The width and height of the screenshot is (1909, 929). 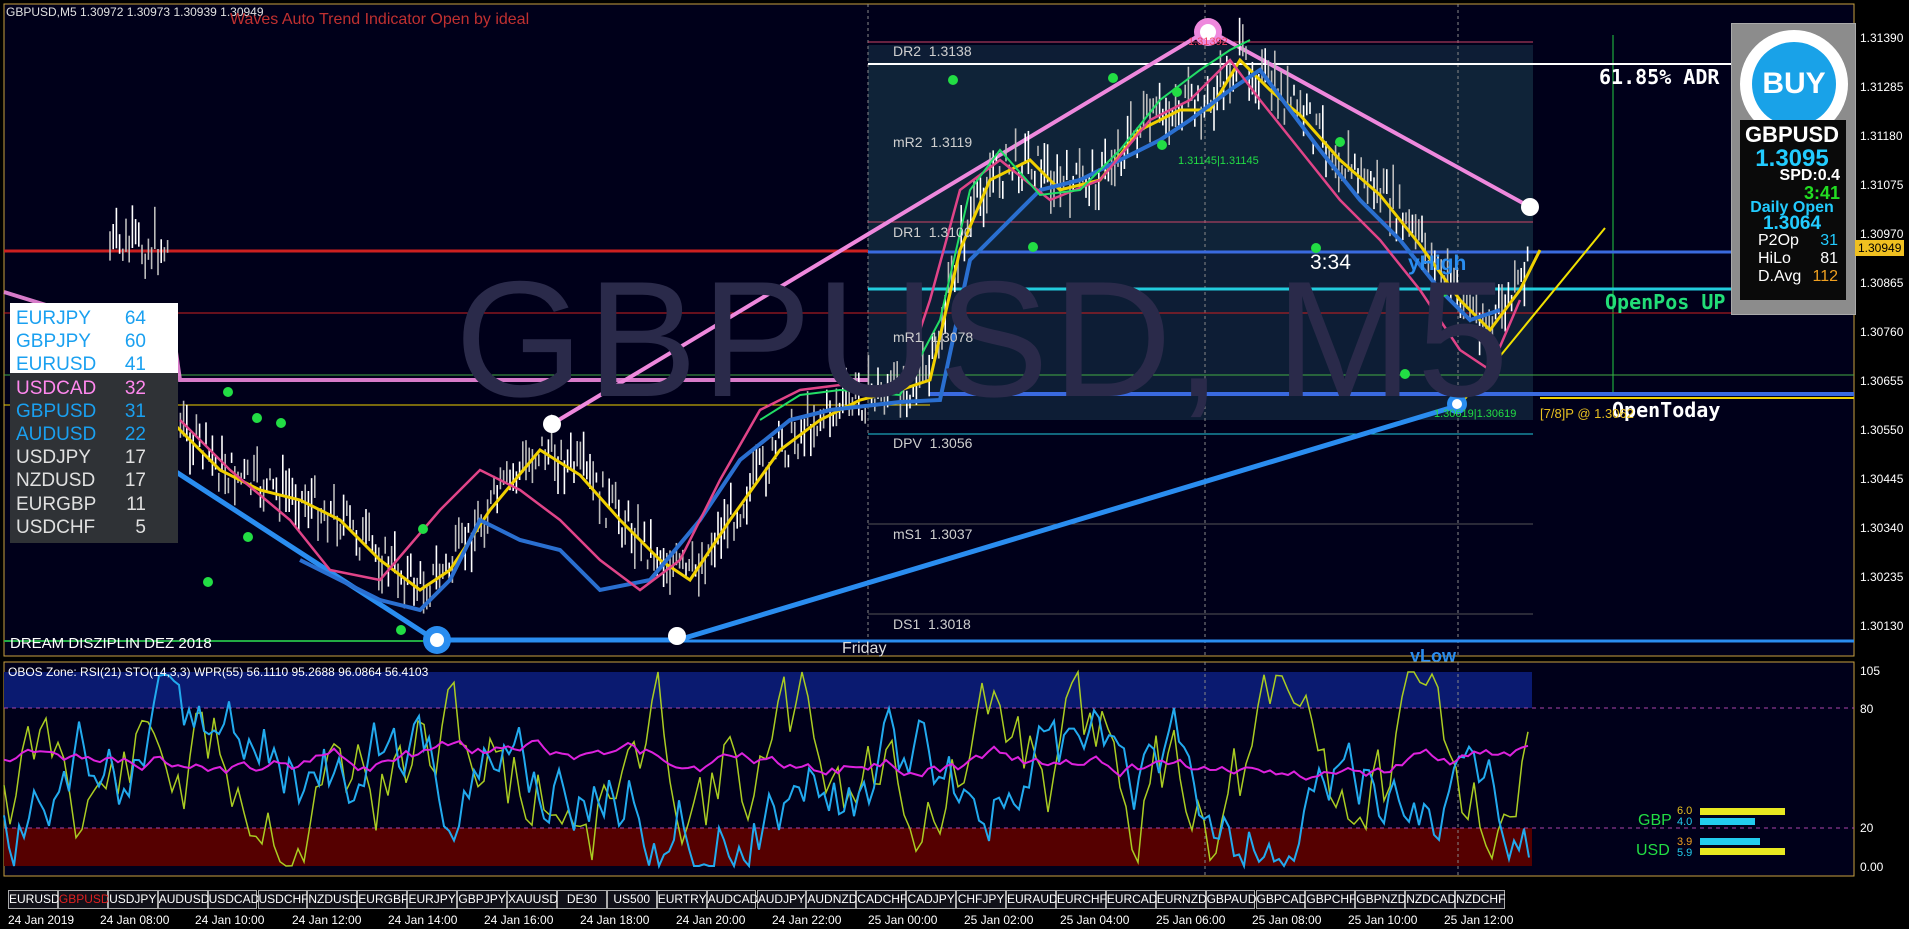 I want to click on tab-eurnzd: EURNZD, so click(x=1181, y=899).